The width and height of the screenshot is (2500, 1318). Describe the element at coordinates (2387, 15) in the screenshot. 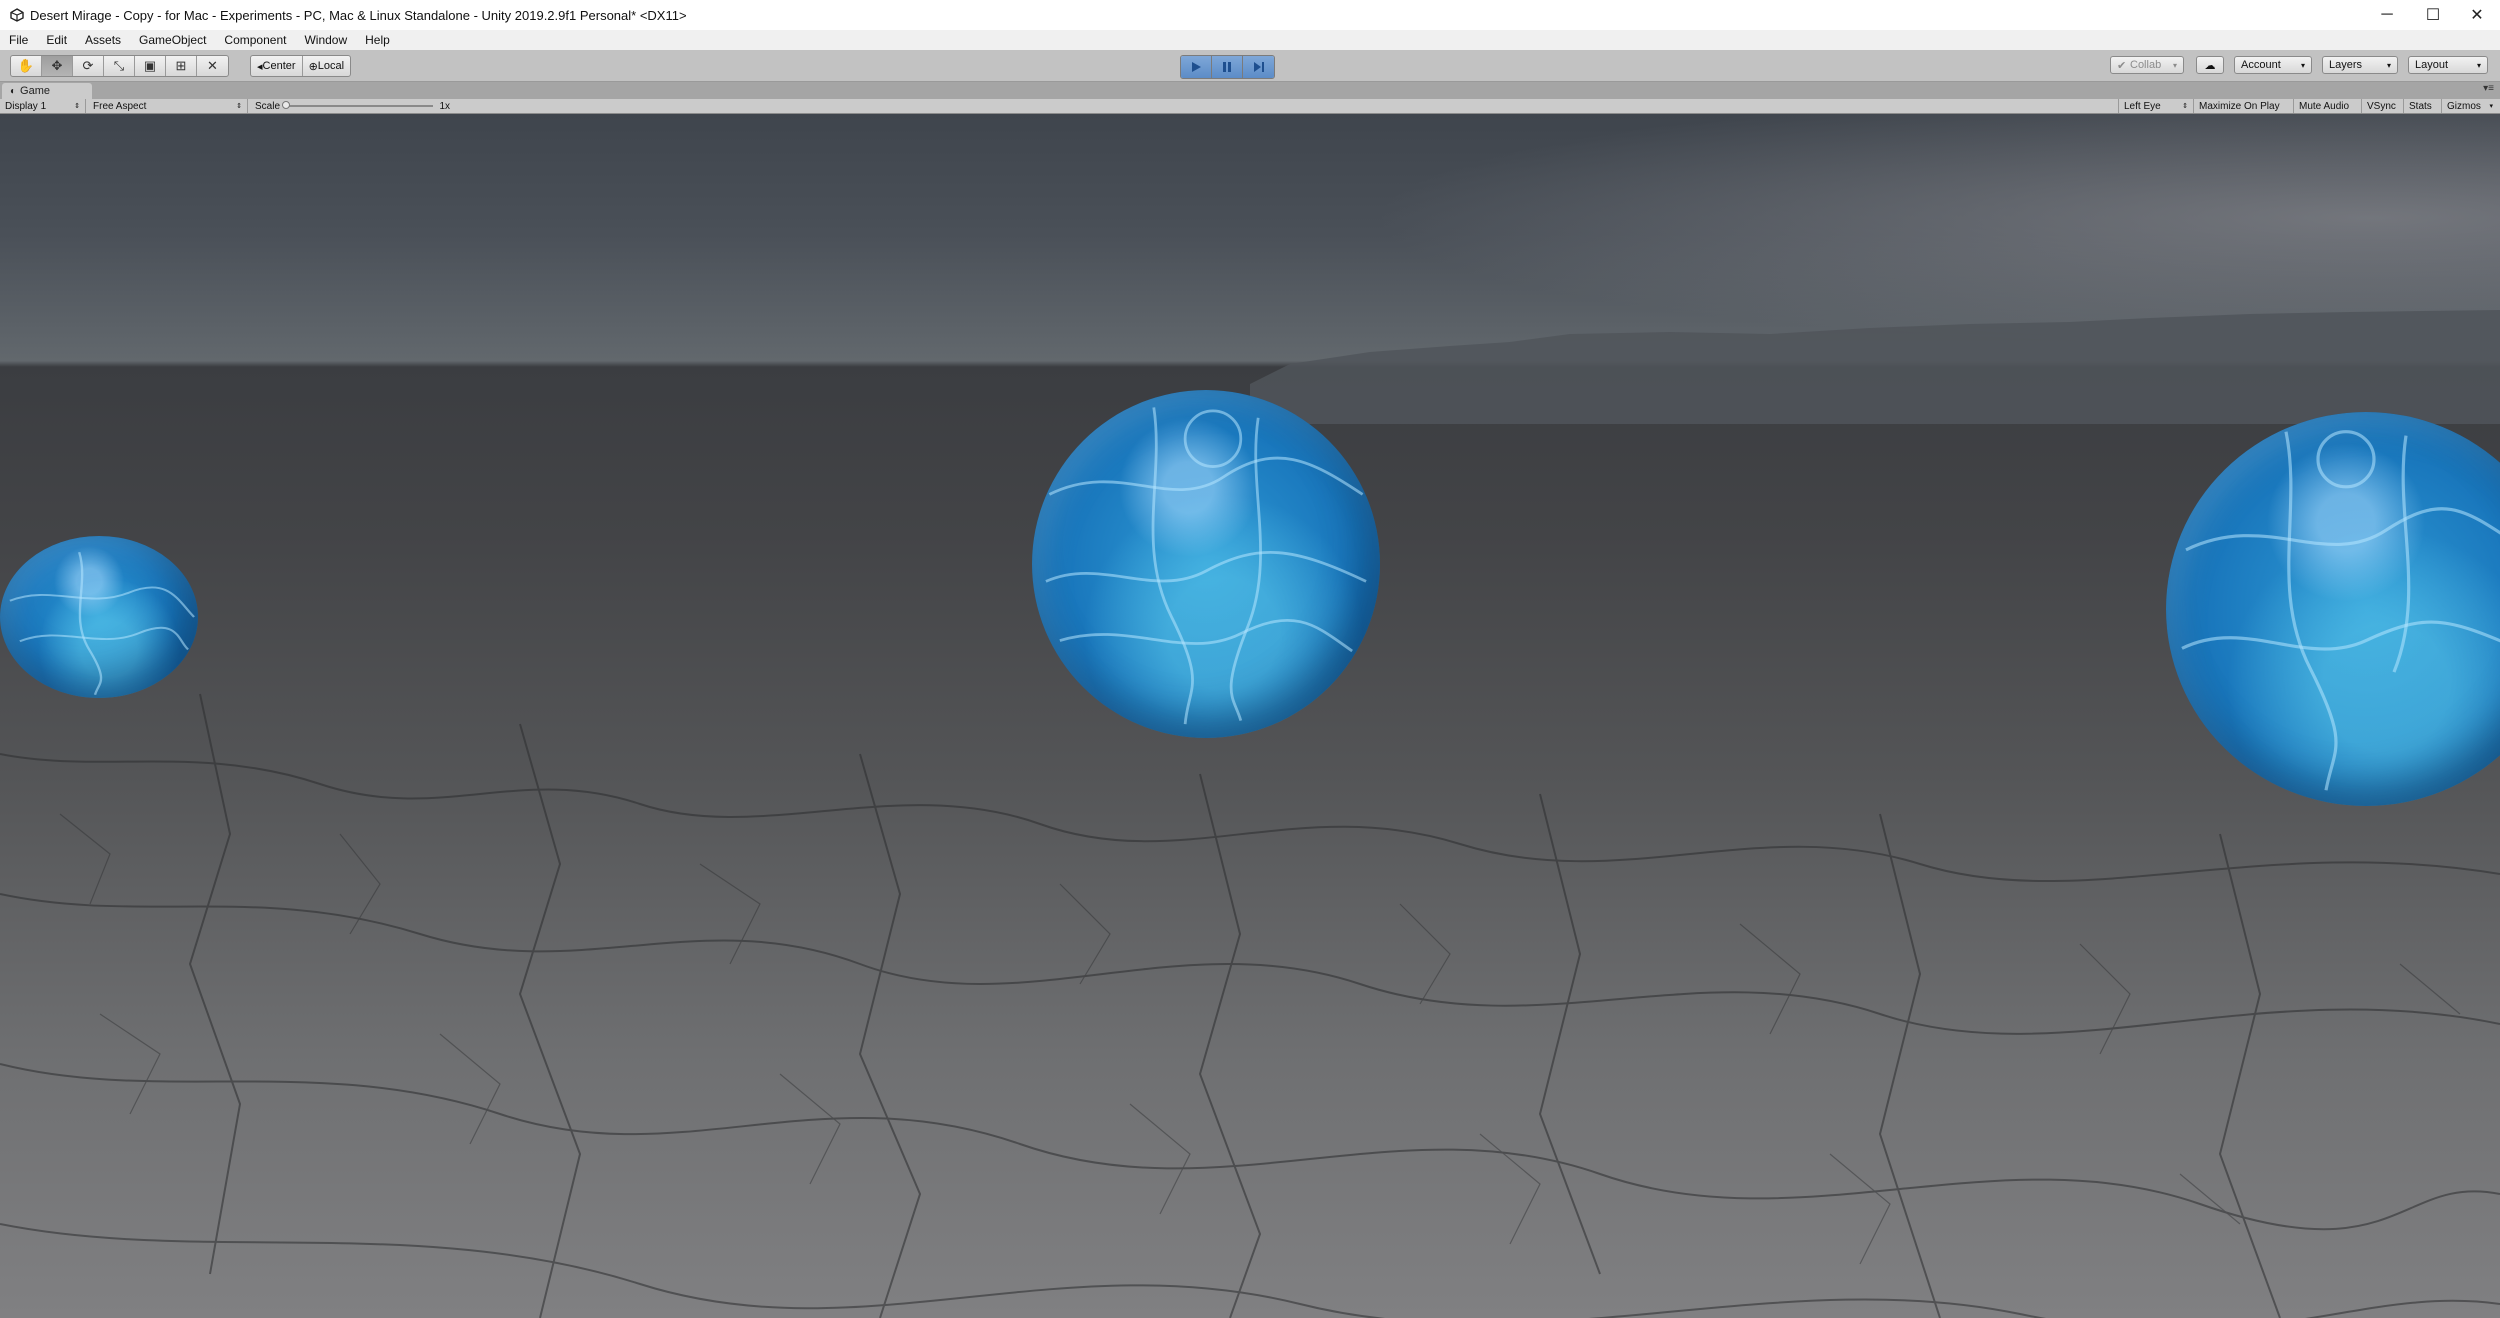

I see `minimize-icon: ─` at that location.